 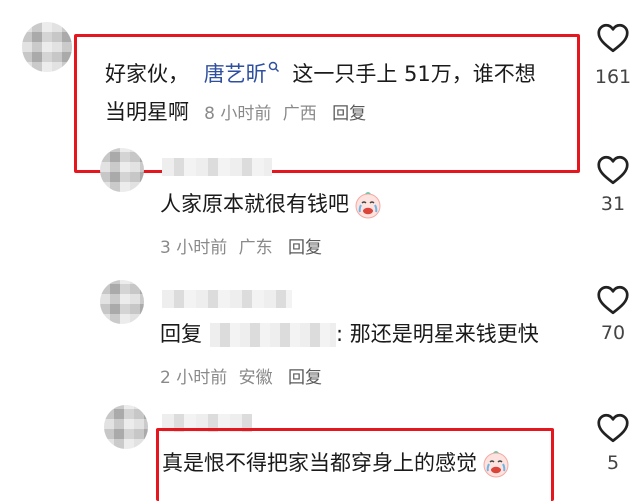 I want to click on comment-location: 广西, so click(x=299, y=114).